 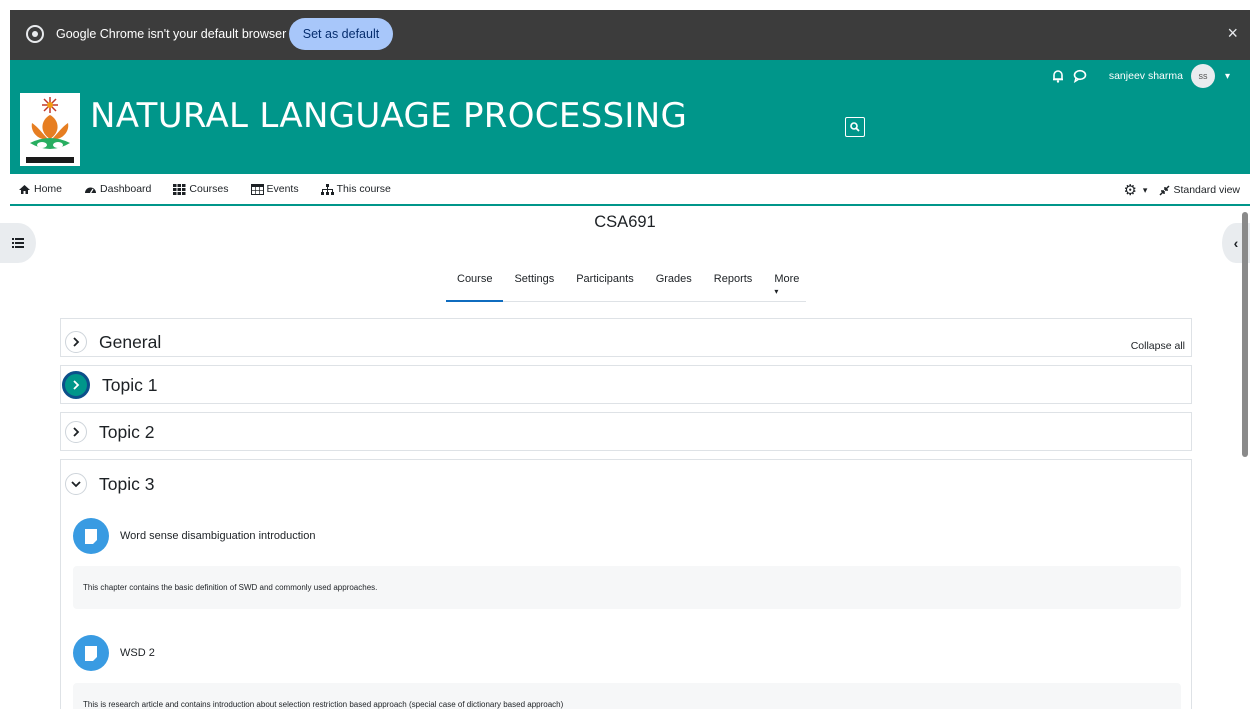 What do you see at coordinates (209, 189) in the screenshot?
I see `nav-courses-label: Courses` at bounding box center [209, 189].